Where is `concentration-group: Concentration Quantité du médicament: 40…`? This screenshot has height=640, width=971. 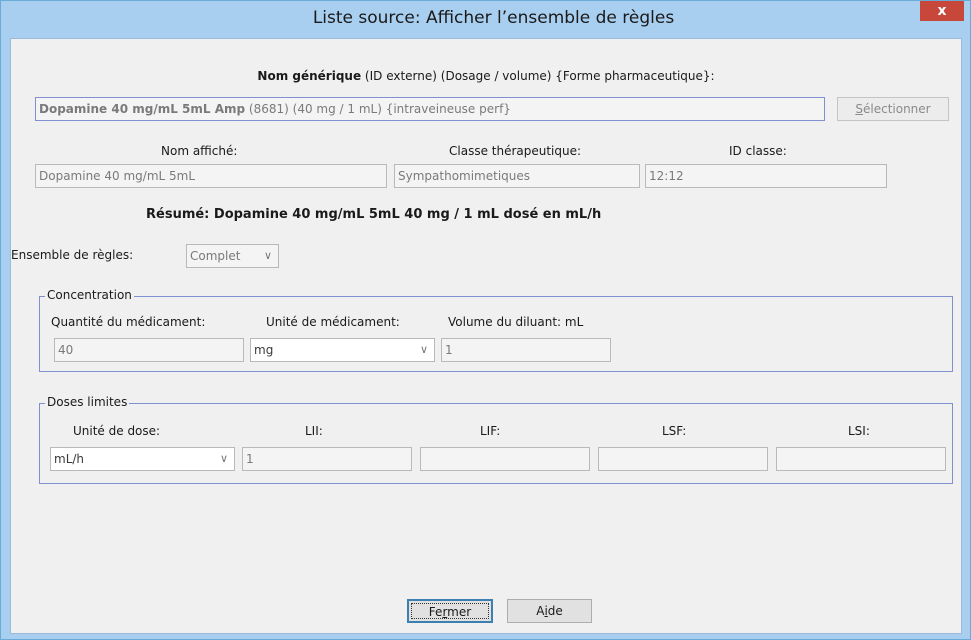 concentration-group: Concentration Quantité du médicament: 40… is located at coordinates (496, 330).